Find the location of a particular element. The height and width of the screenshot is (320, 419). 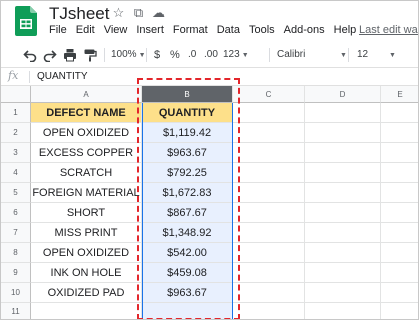

menu-format: Format is located at coordinates (190, 30).